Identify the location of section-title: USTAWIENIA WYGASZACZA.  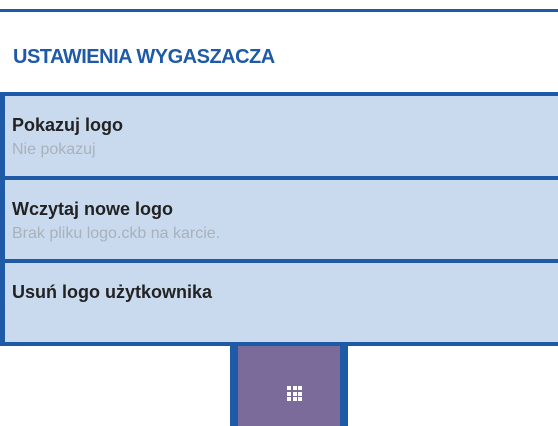
(144, 57).